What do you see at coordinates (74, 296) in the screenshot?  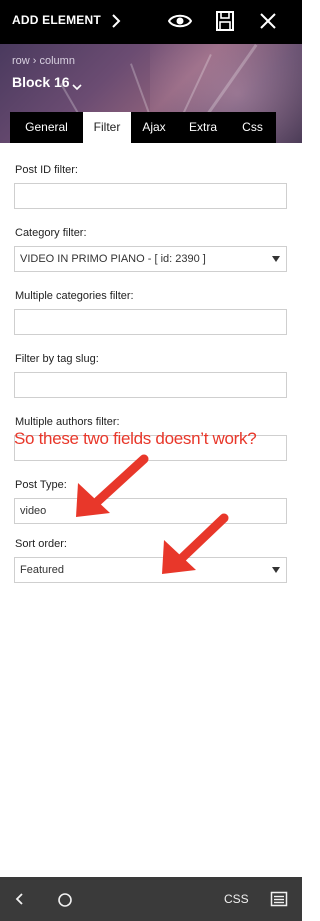 I see `multiple-categories-filter-label: Multiple categories filter:` at bounding box center [74, 296].